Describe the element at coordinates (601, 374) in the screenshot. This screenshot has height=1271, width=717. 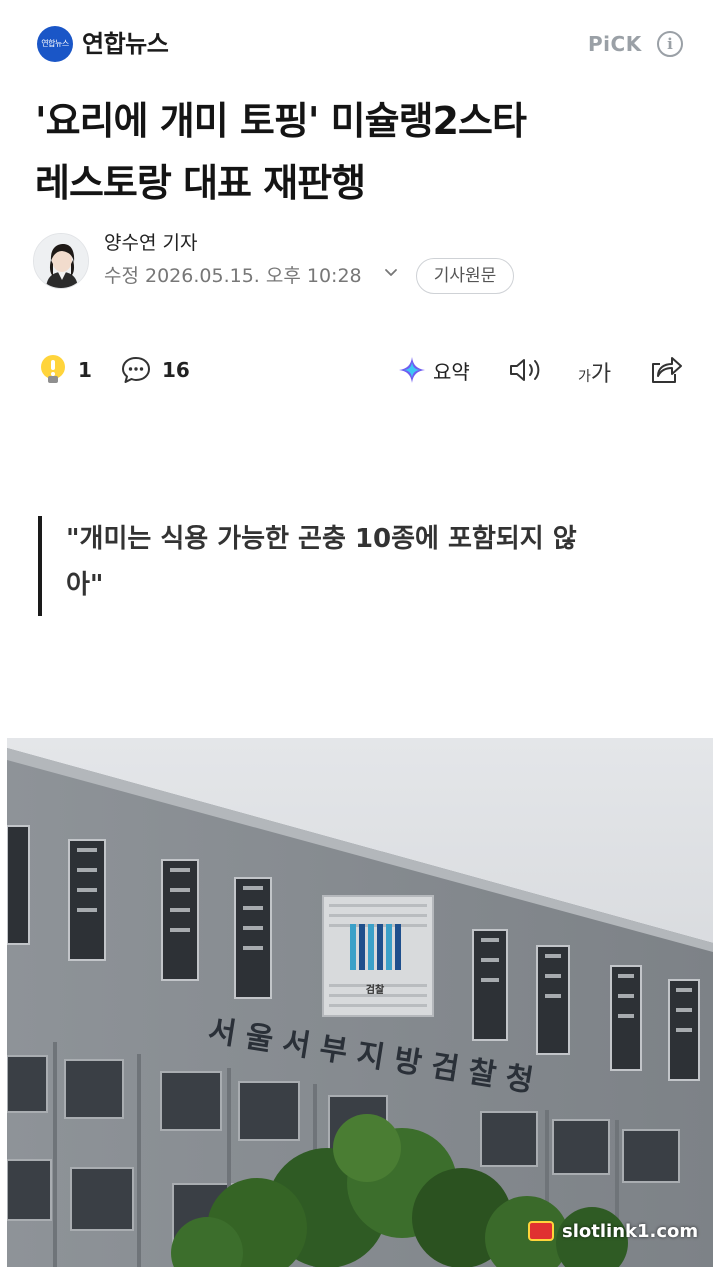
I see `font-big-label: 가` at that location.